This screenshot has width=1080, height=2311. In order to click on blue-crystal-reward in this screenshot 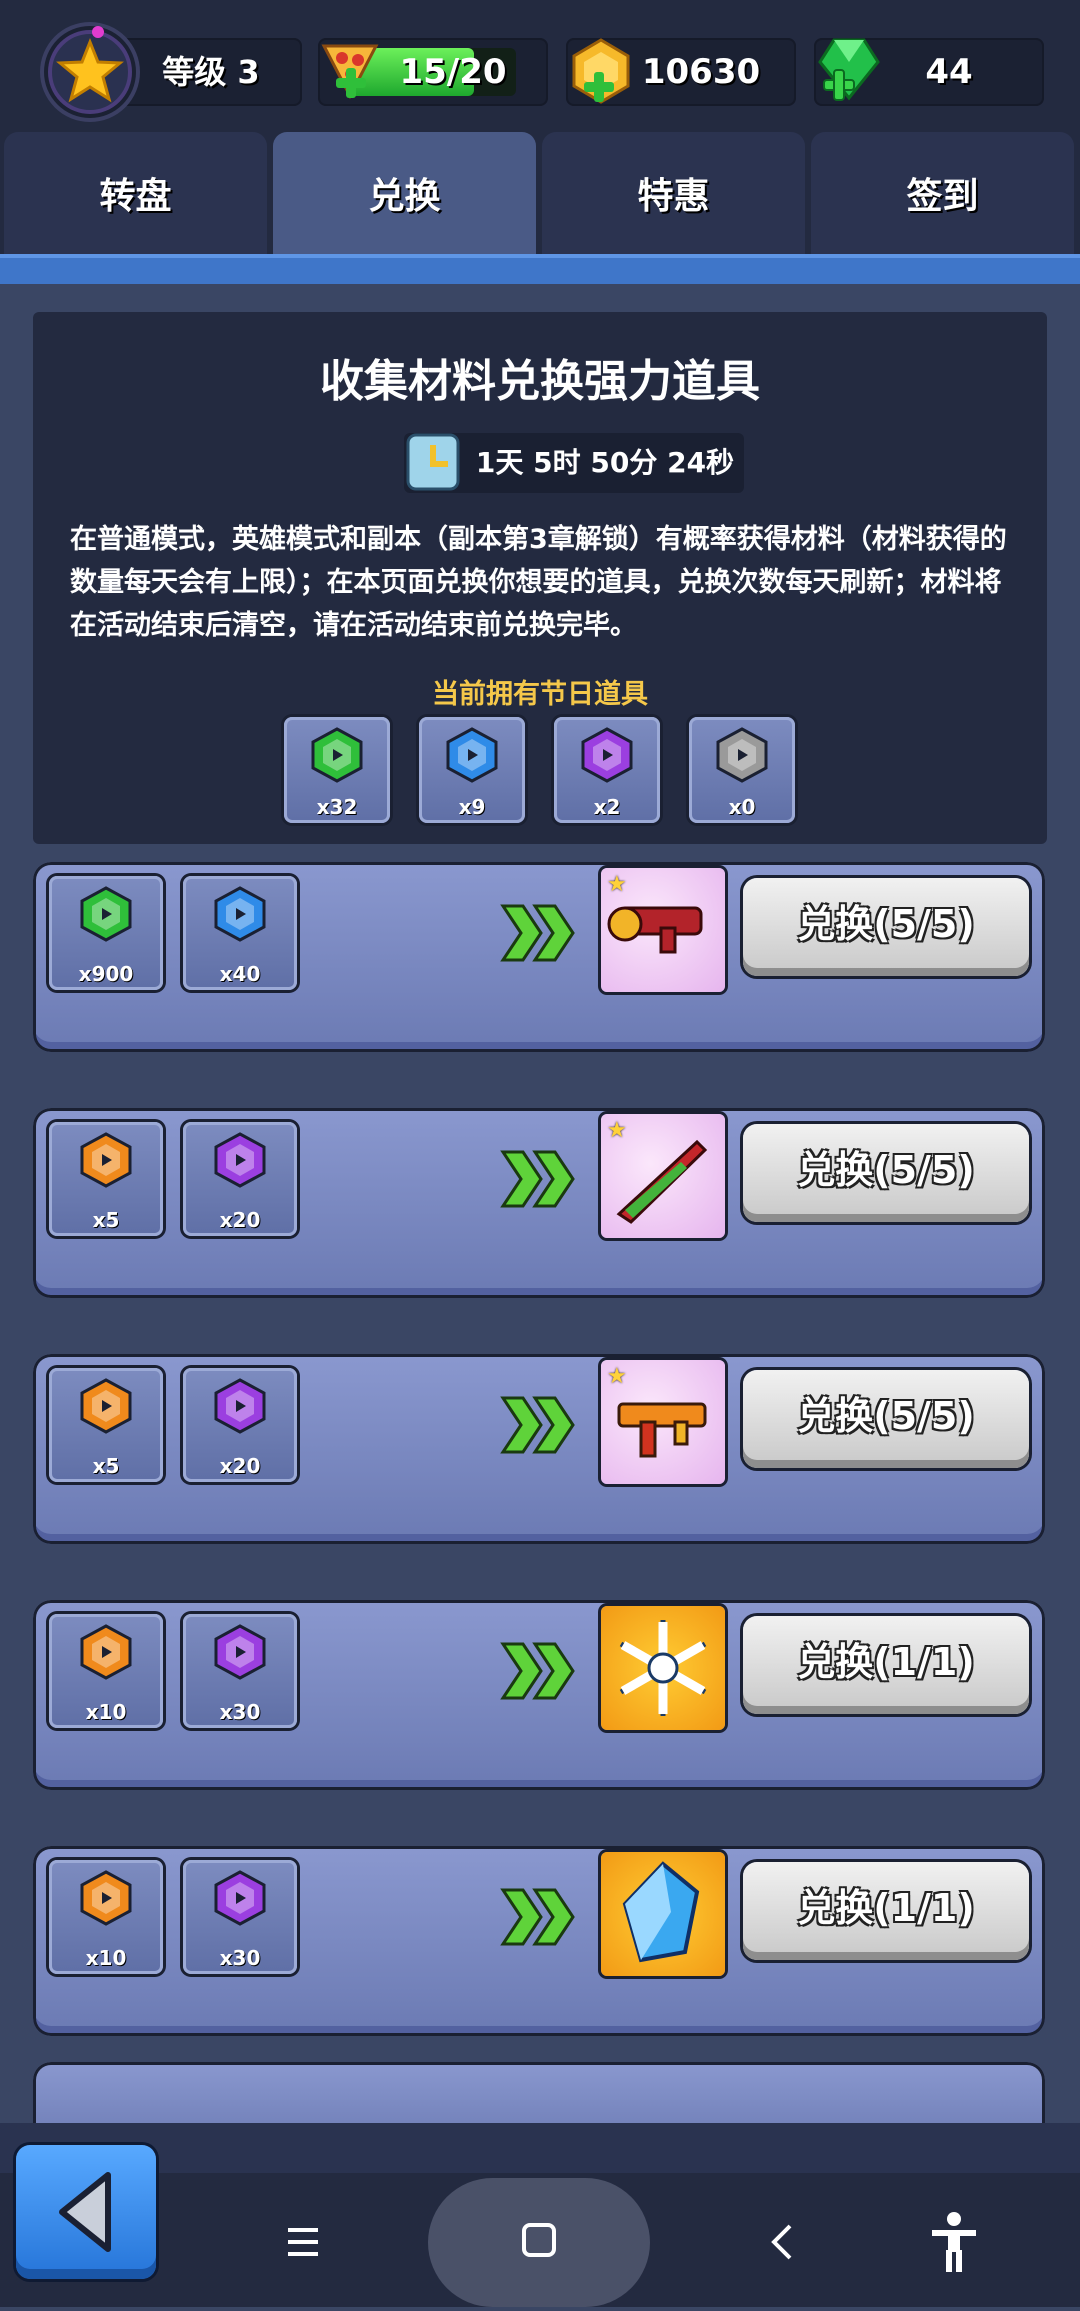, I will do `click(663, 1914)`.